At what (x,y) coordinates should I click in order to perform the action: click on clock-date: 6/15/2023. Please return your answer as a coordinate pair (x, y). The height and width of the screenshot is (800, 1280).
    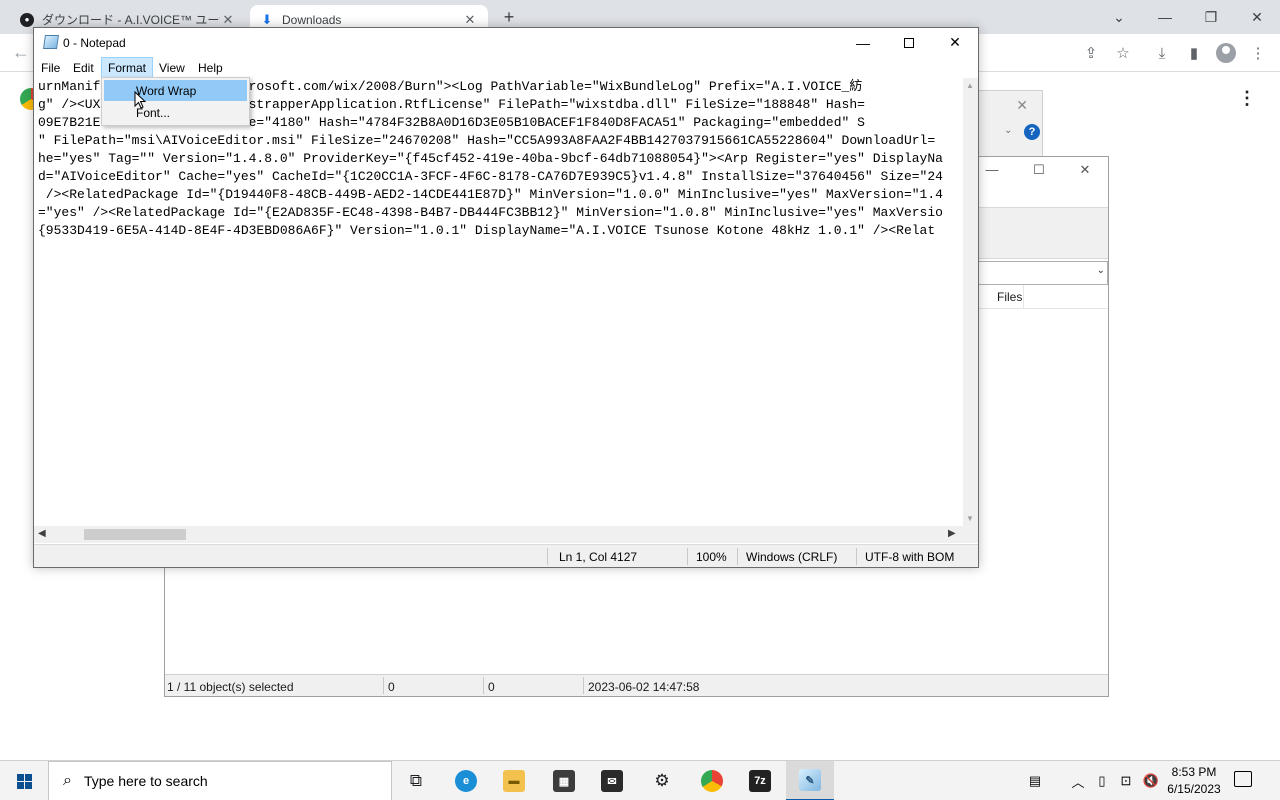
    Looking at the image, I should click on (1194, 789).